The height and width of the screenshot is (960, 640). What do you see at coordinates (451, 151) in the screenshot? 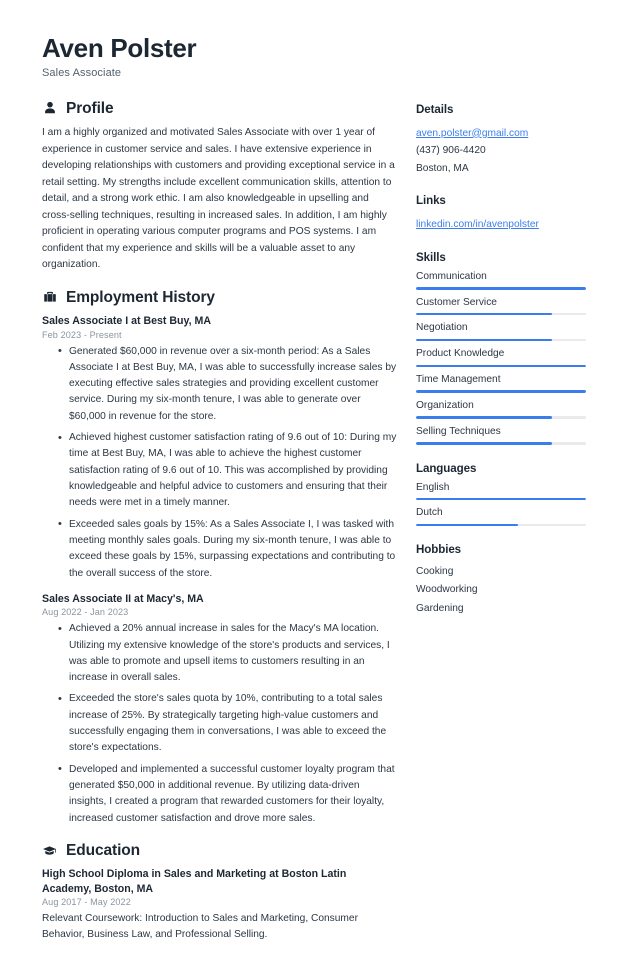
I see `phone-number: (437) 906-4420` at bounding box center [451, 151].